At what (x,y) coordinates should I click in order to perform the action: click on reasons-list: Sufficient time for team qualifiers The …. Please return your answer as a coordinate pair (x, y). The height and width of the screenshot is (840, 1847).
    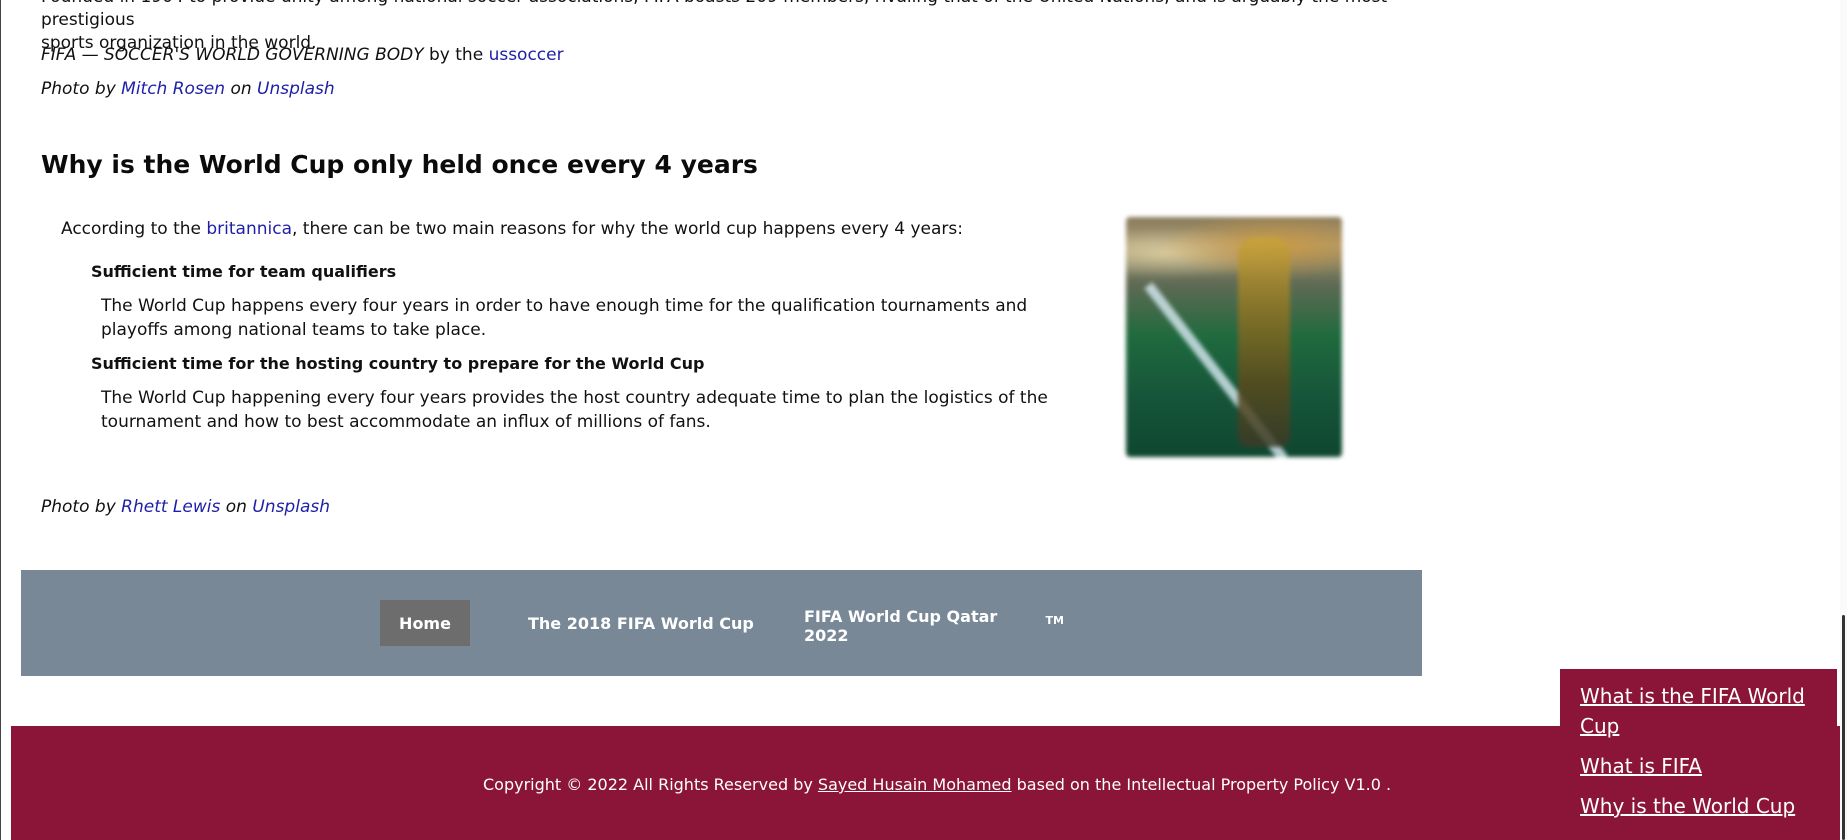
    Looking at the image, I should click on (591, 352).